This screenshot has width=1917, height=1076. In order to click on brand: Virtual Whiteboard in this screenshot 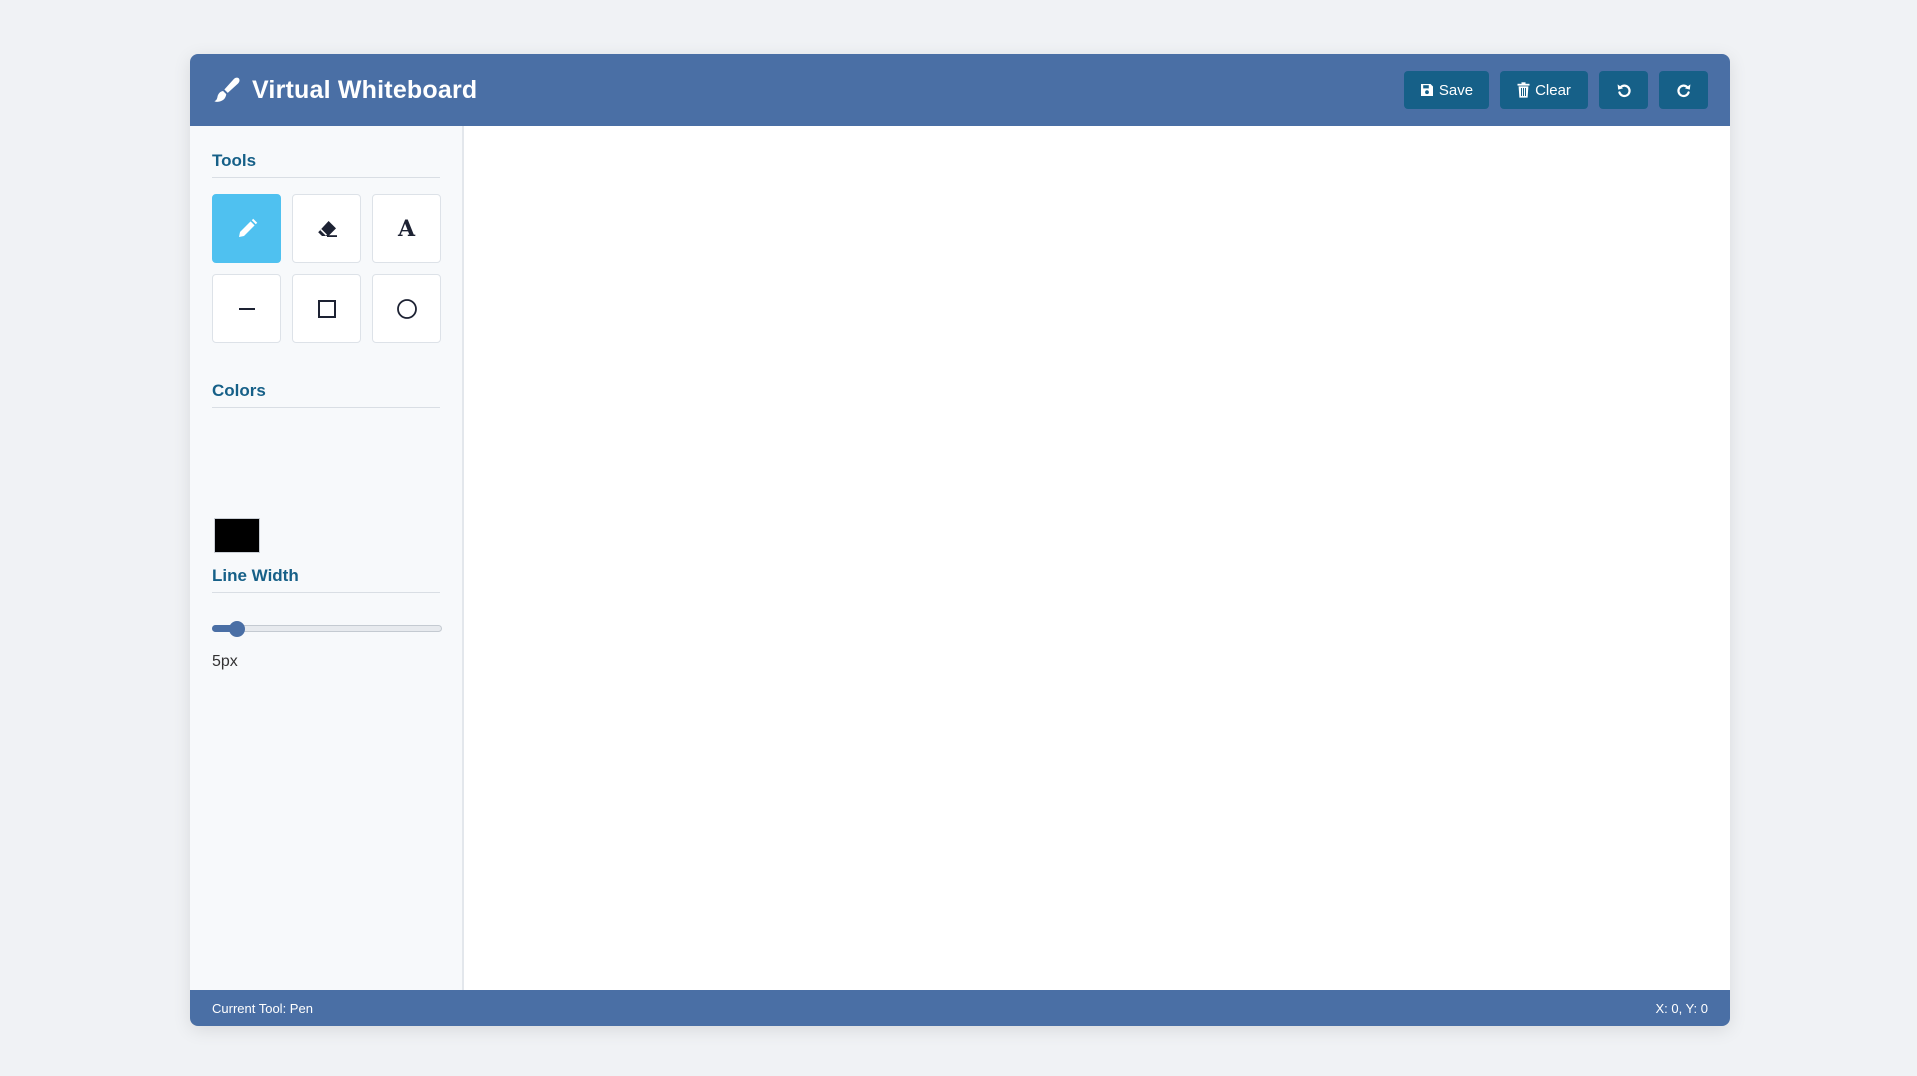, I will do `click(344, 90)`.